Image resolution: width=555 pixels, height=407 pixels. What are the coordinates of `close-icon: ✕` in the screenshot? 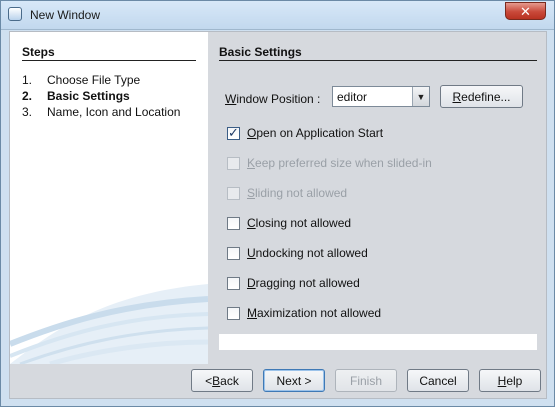 It's located at (525, 11).